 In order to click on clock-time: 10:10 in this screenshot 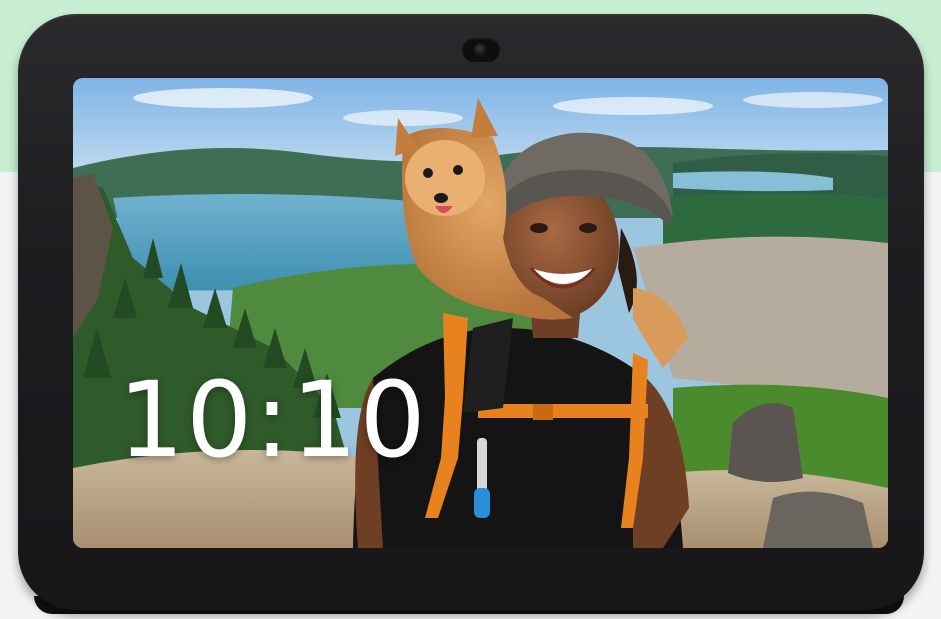, I will do `click(273, 420)`.